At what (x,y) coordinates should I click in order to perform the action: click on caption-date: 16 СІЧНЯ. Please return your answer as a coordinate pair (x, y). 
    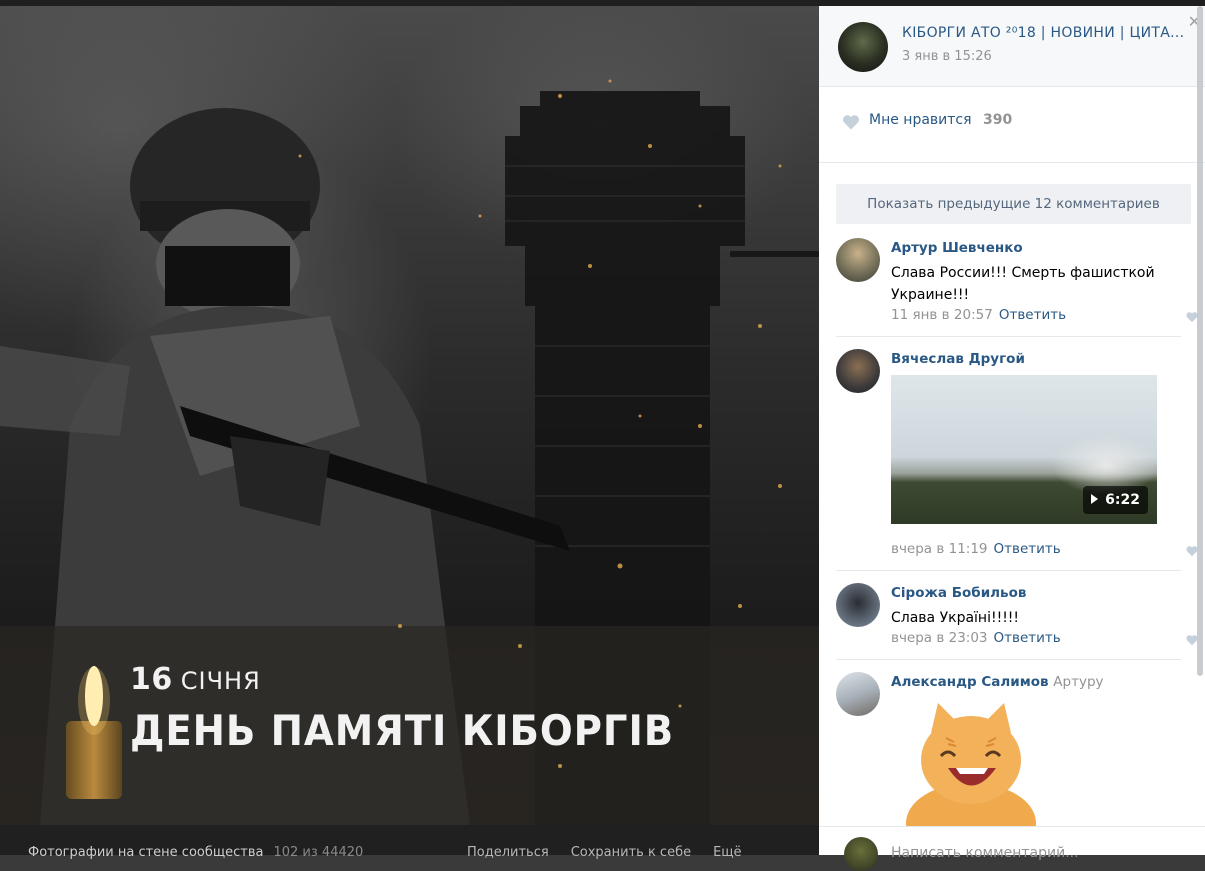
    Looking at the image, I should click on (195, 679).